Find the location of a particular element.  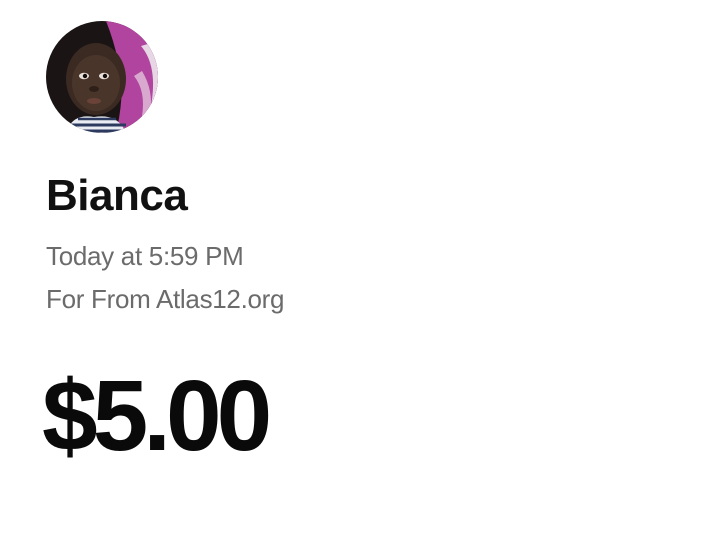

avatar is located at coordinates (102, 77).